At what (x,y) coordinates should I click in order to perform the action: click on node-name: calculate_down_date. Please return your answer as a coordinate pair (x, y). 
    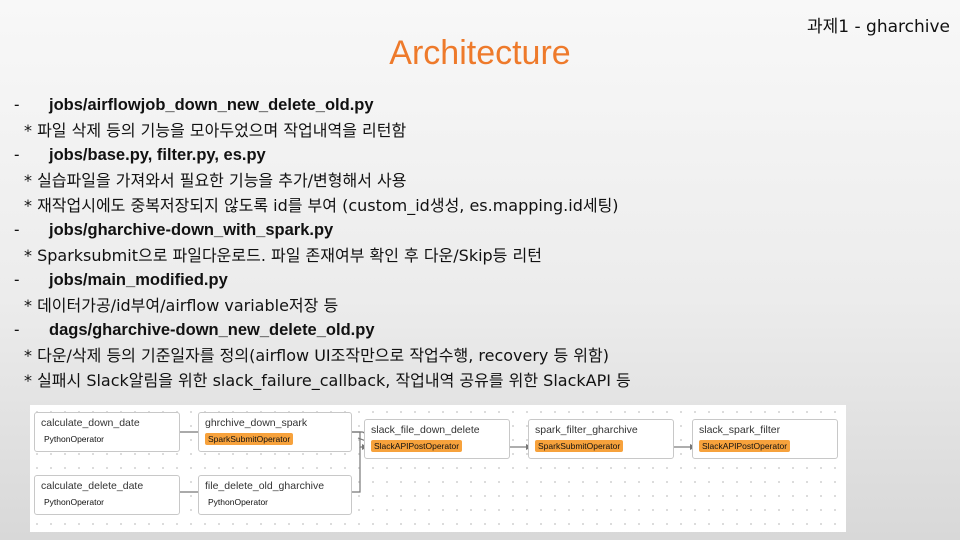
    Looking at the image, I should click on (90, 423).